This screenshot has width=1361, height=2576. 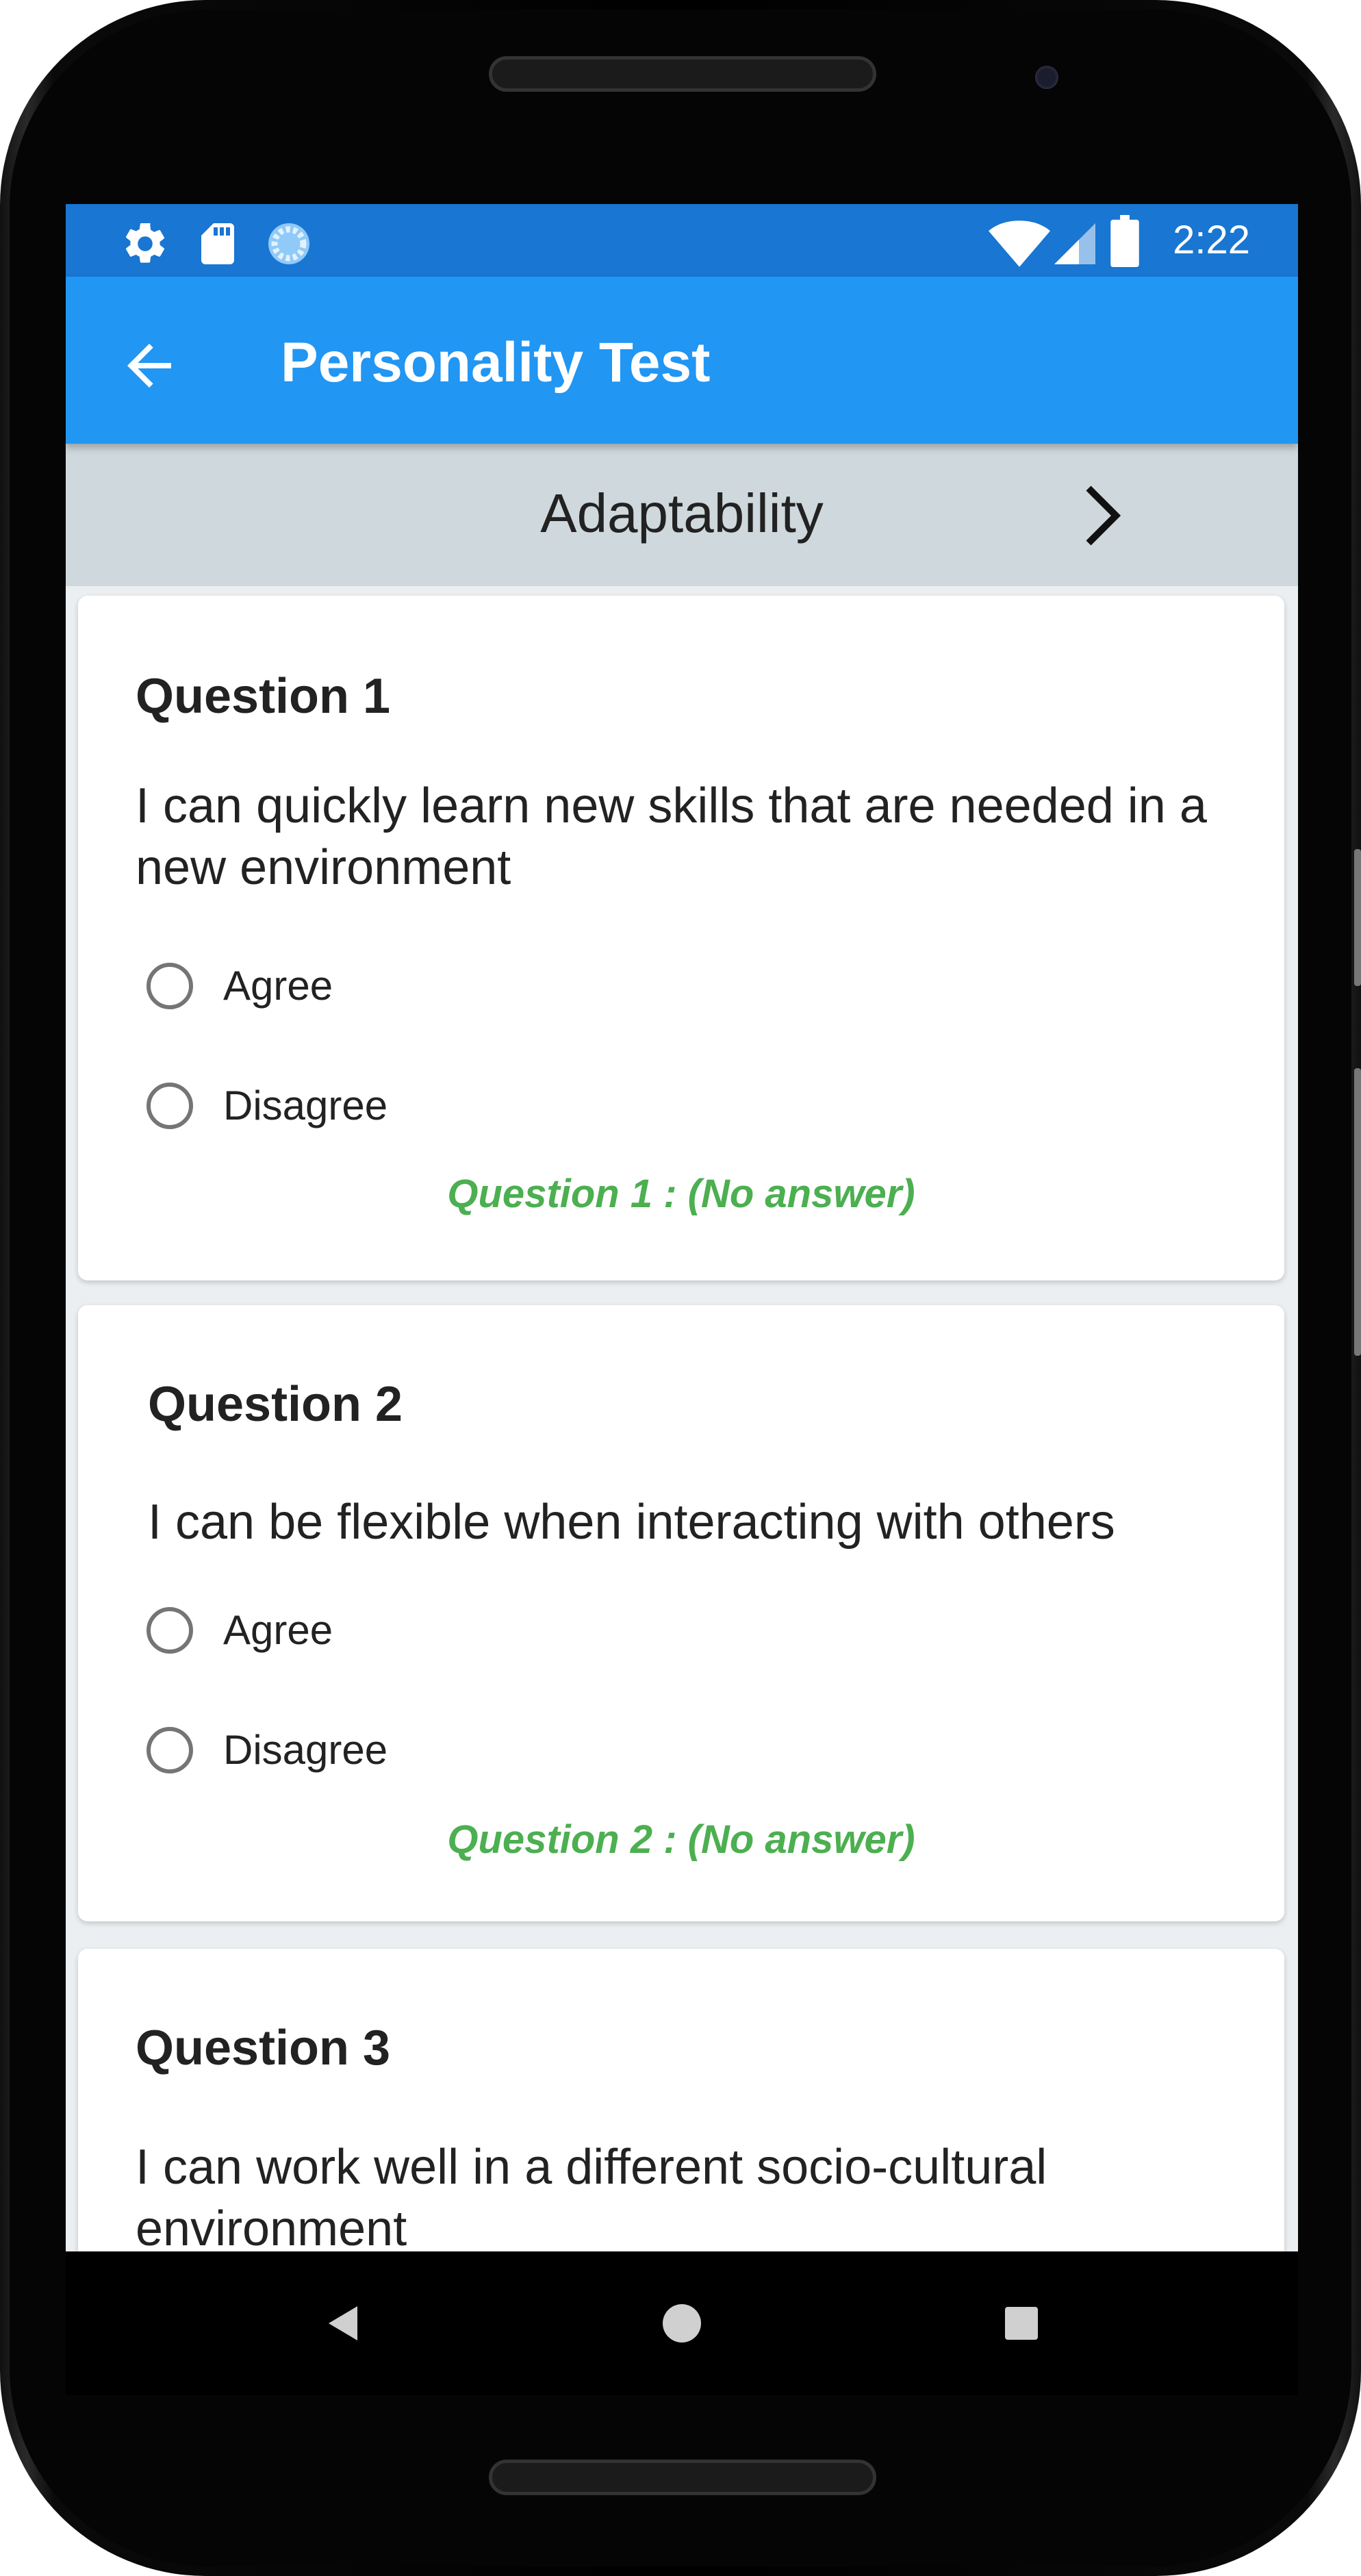 What do you see at coordinates (275, 1404) in the screenshot?
I see `question-title: Question 2` at bounding box center [275, 1404].